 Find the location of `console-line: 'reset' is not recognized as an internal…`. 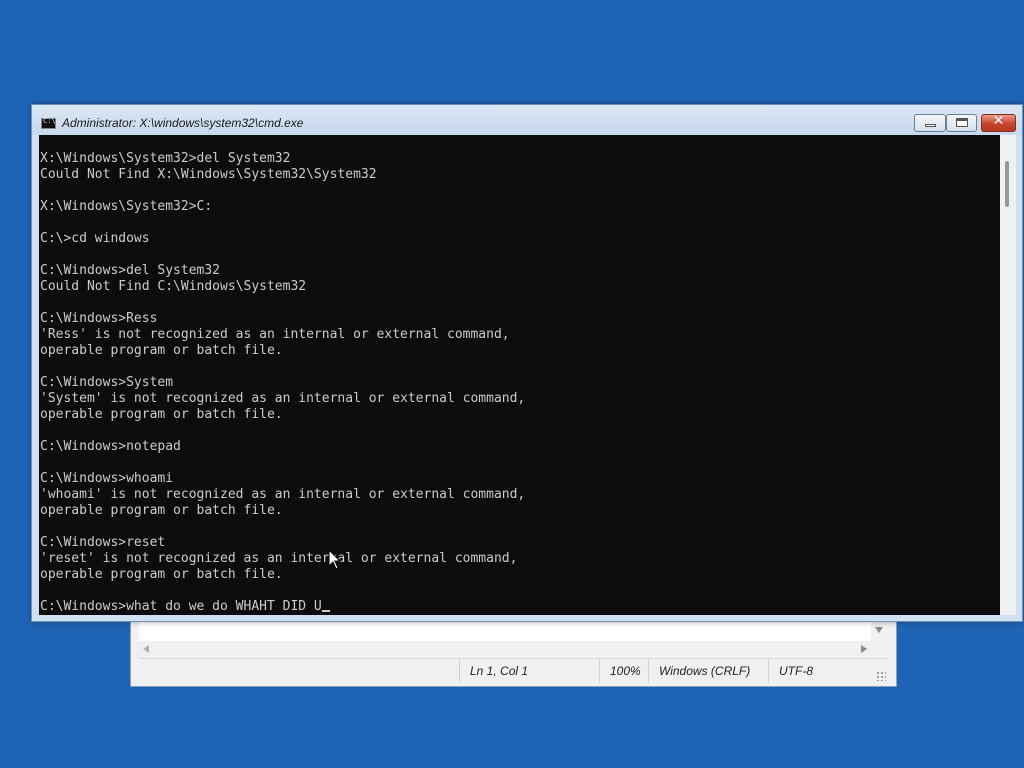

console-line: 'reset' is not recognized as an internal… is located at coordinates (279, 558).